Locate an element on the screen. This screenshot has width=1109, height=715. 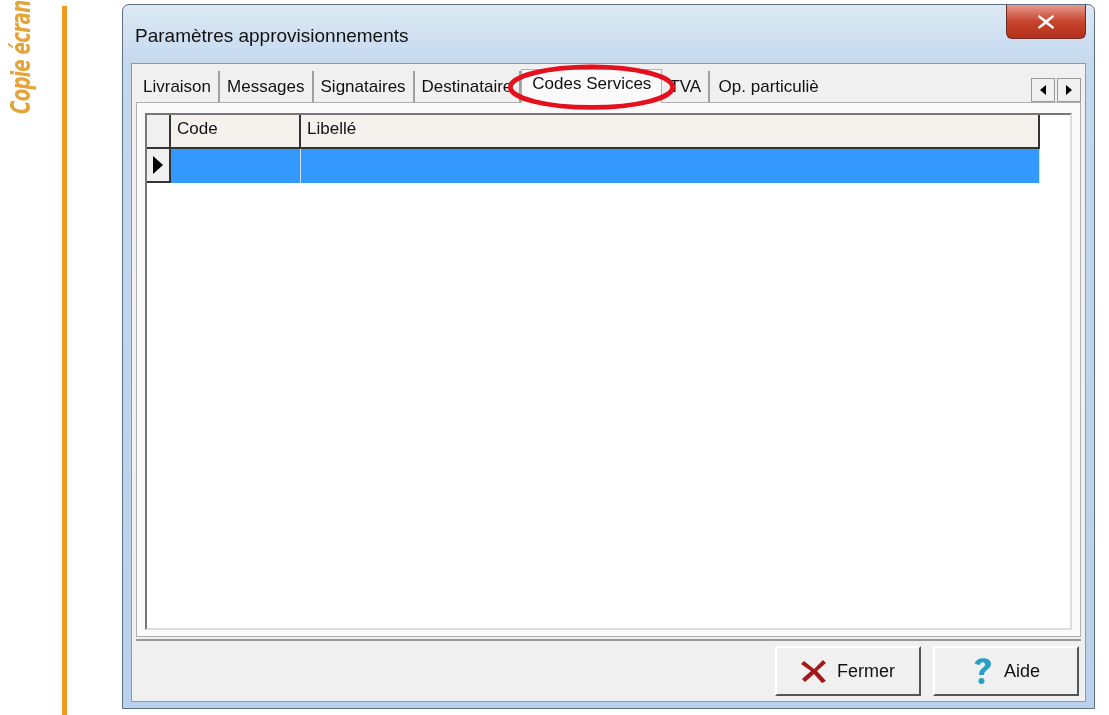
right-arrow-icon is located at coordinates (1069, 90).